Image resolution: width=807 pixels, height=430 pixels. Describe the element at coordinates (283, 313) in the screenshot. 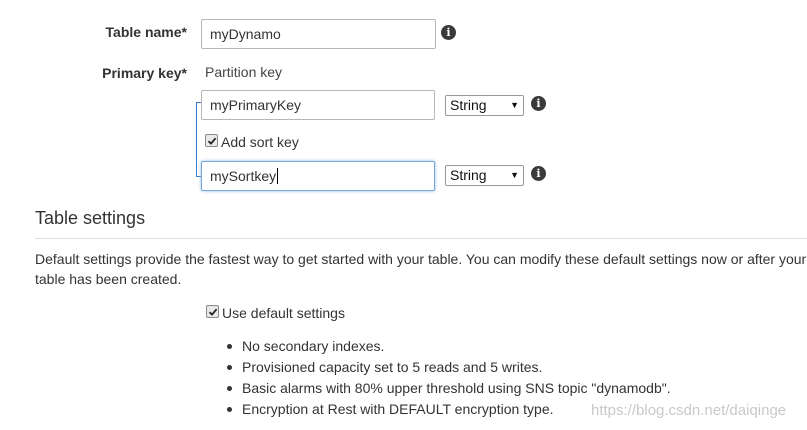

I see `use-default-settings-label: Use default settings` at that location.